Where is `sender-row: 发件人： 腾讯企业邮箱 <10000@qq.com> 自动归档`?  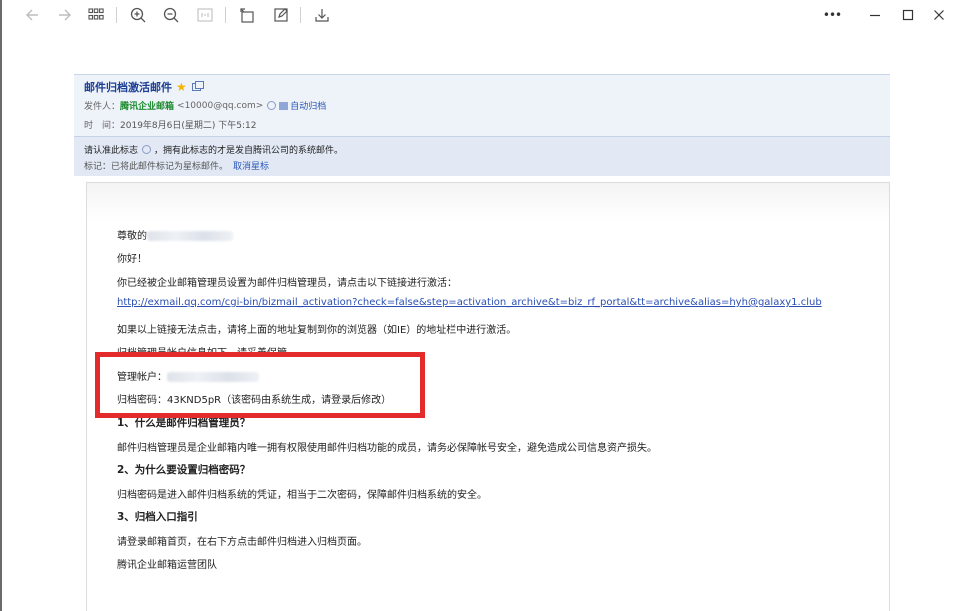 sender-row: 发件人： 腾讯企业邮箱 <10000@qq.com> 自动归档 is located at coordinates (482, 105).